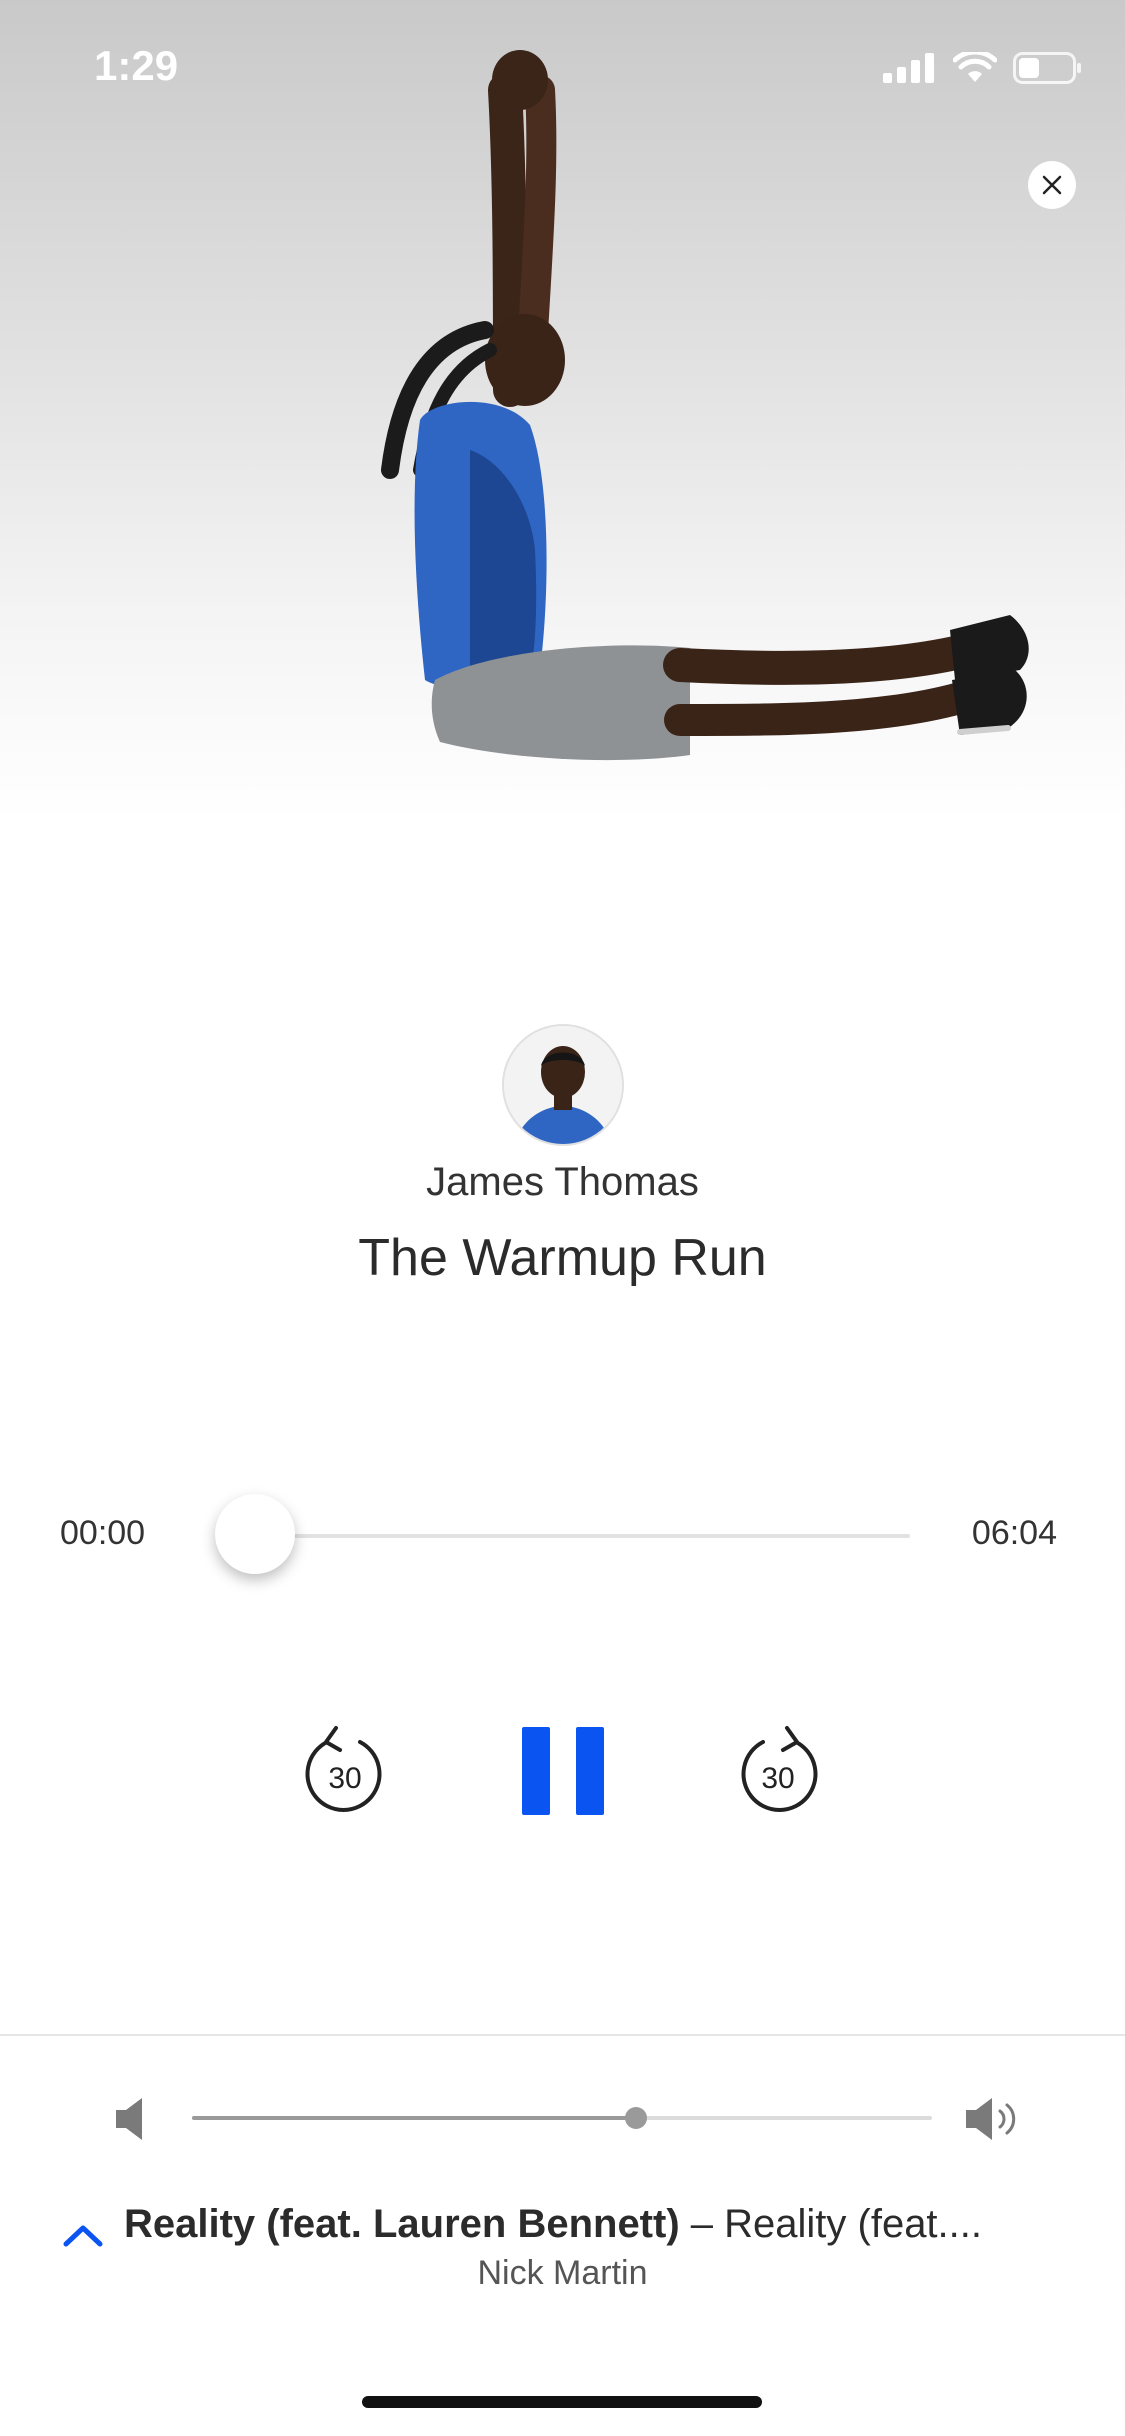  Describe the element at coordinates (562, 2402) in the screenshot. I see `home-indicator` at that location.